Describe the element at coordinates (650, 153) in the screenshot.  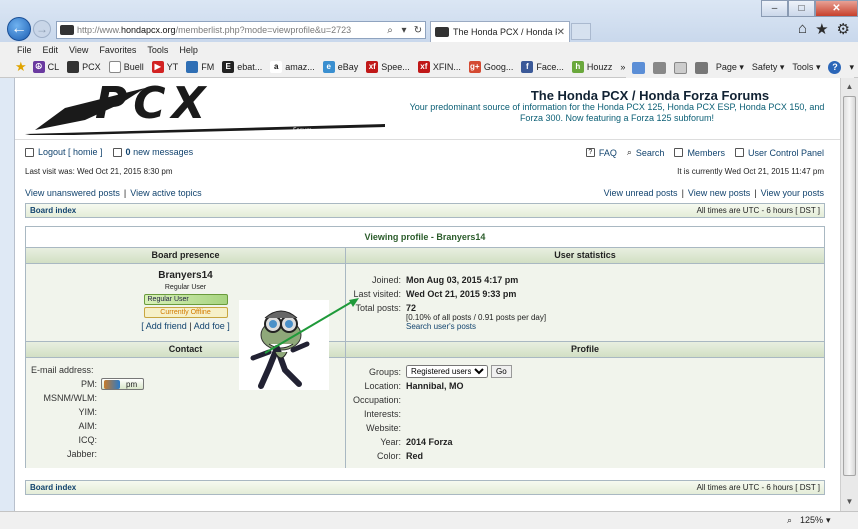
I see `search-link: Search` at that location.